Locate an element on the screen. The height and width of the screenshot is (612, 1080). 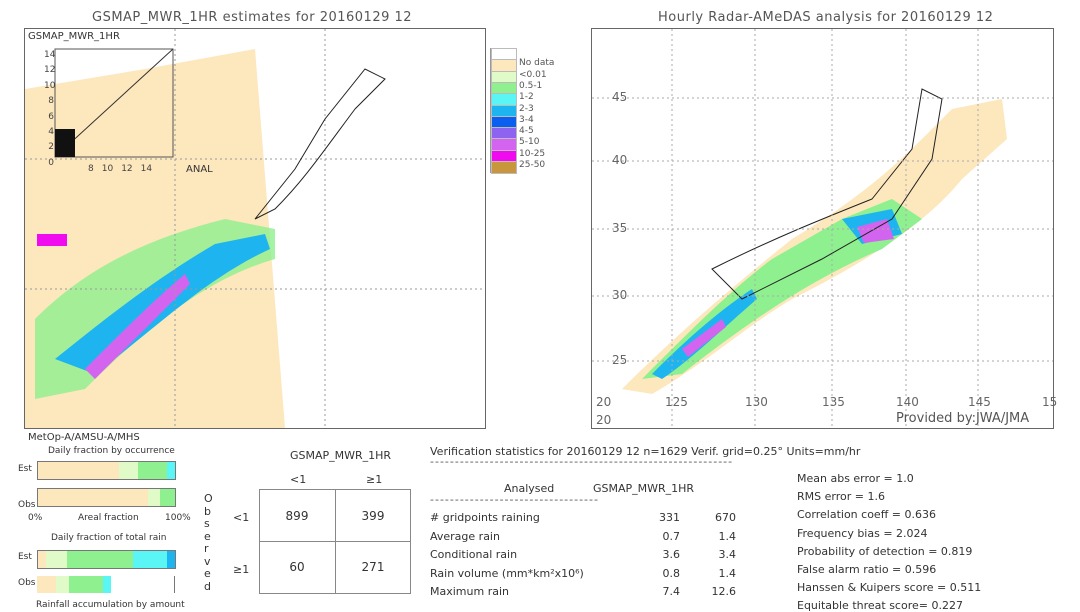
score-line: Probability of detection = 0.819 is located at coordinates (885, 551).